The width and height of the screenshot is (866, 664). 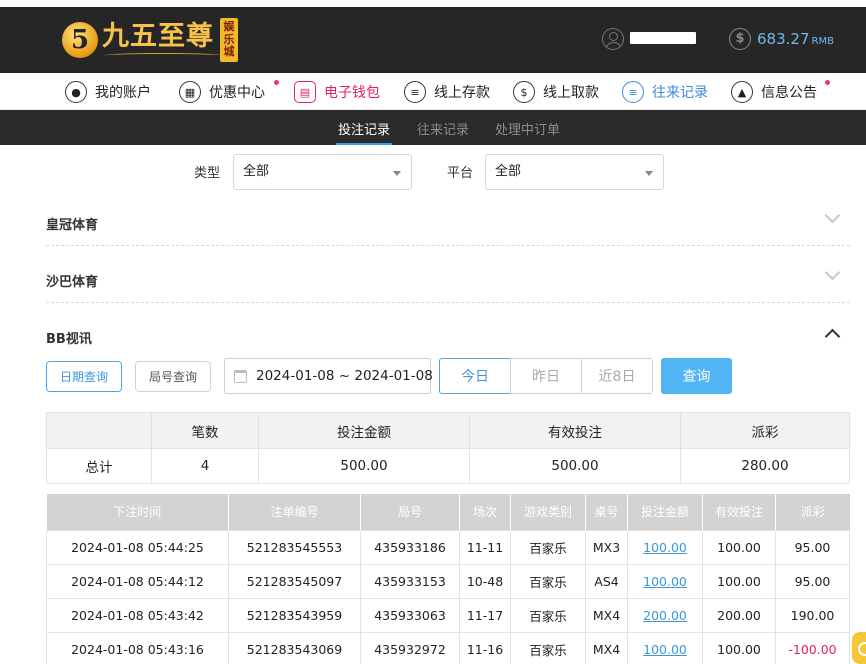 What do you see at coordinates (158, 36) in the screenshot?
I see `brand-name-text: 九五至尊` at bounding box center [158, 36].